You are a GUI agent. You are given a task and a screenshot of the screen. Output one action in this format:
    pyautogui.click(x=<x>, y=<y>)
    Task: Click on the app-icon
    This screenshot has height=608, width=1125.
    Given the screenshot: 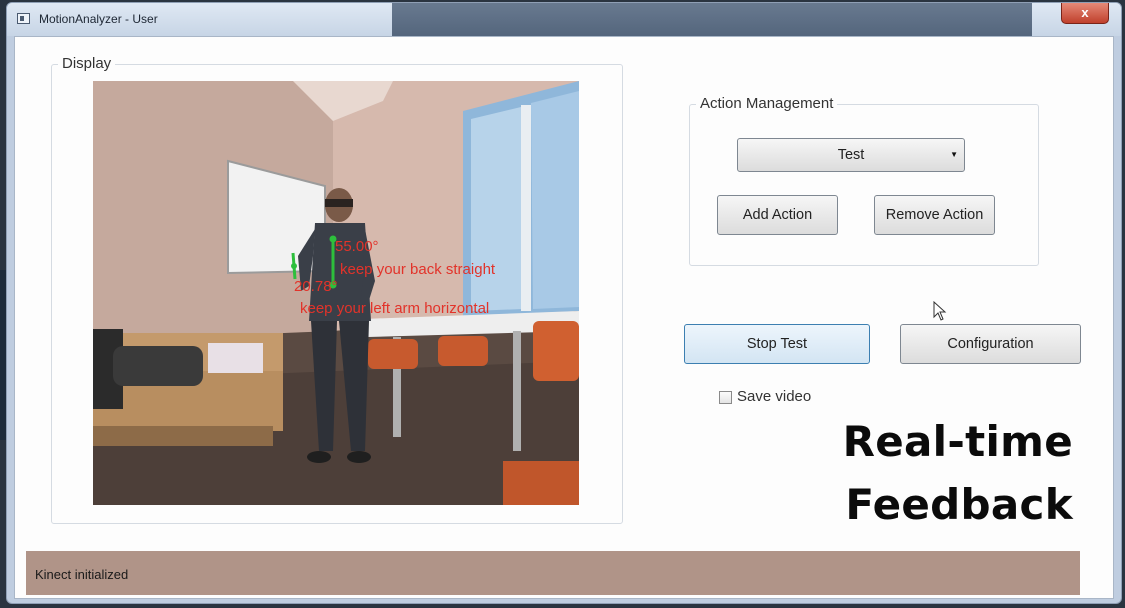 What is the action you would take?
    pyautogui.click(x=23, y=18)
    